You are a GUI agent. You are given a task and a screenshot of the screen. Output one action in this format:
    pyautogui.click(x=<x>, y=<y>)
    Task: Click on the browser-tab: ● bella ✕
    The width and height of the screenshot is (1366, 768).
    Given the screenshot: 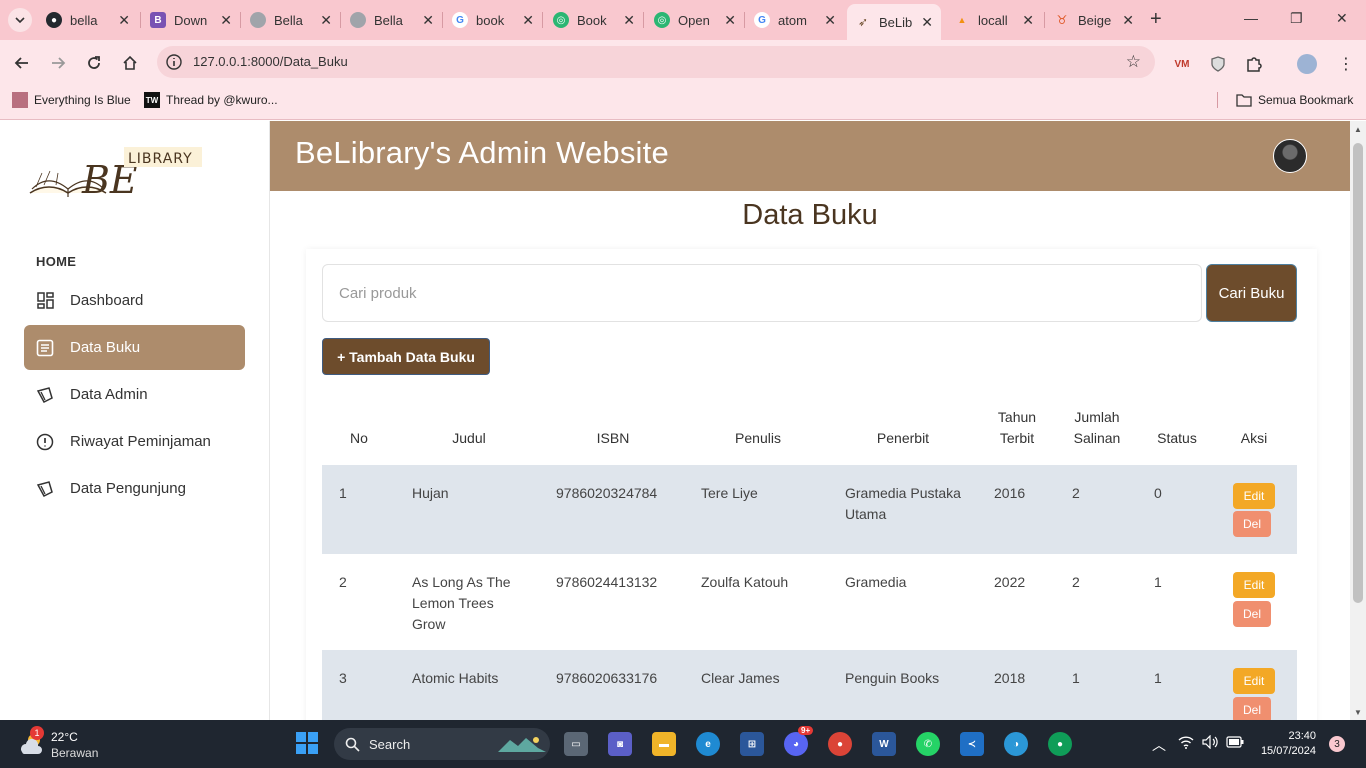 What is the action you would take?
    pyautogui.click(x=88, y=20)
    